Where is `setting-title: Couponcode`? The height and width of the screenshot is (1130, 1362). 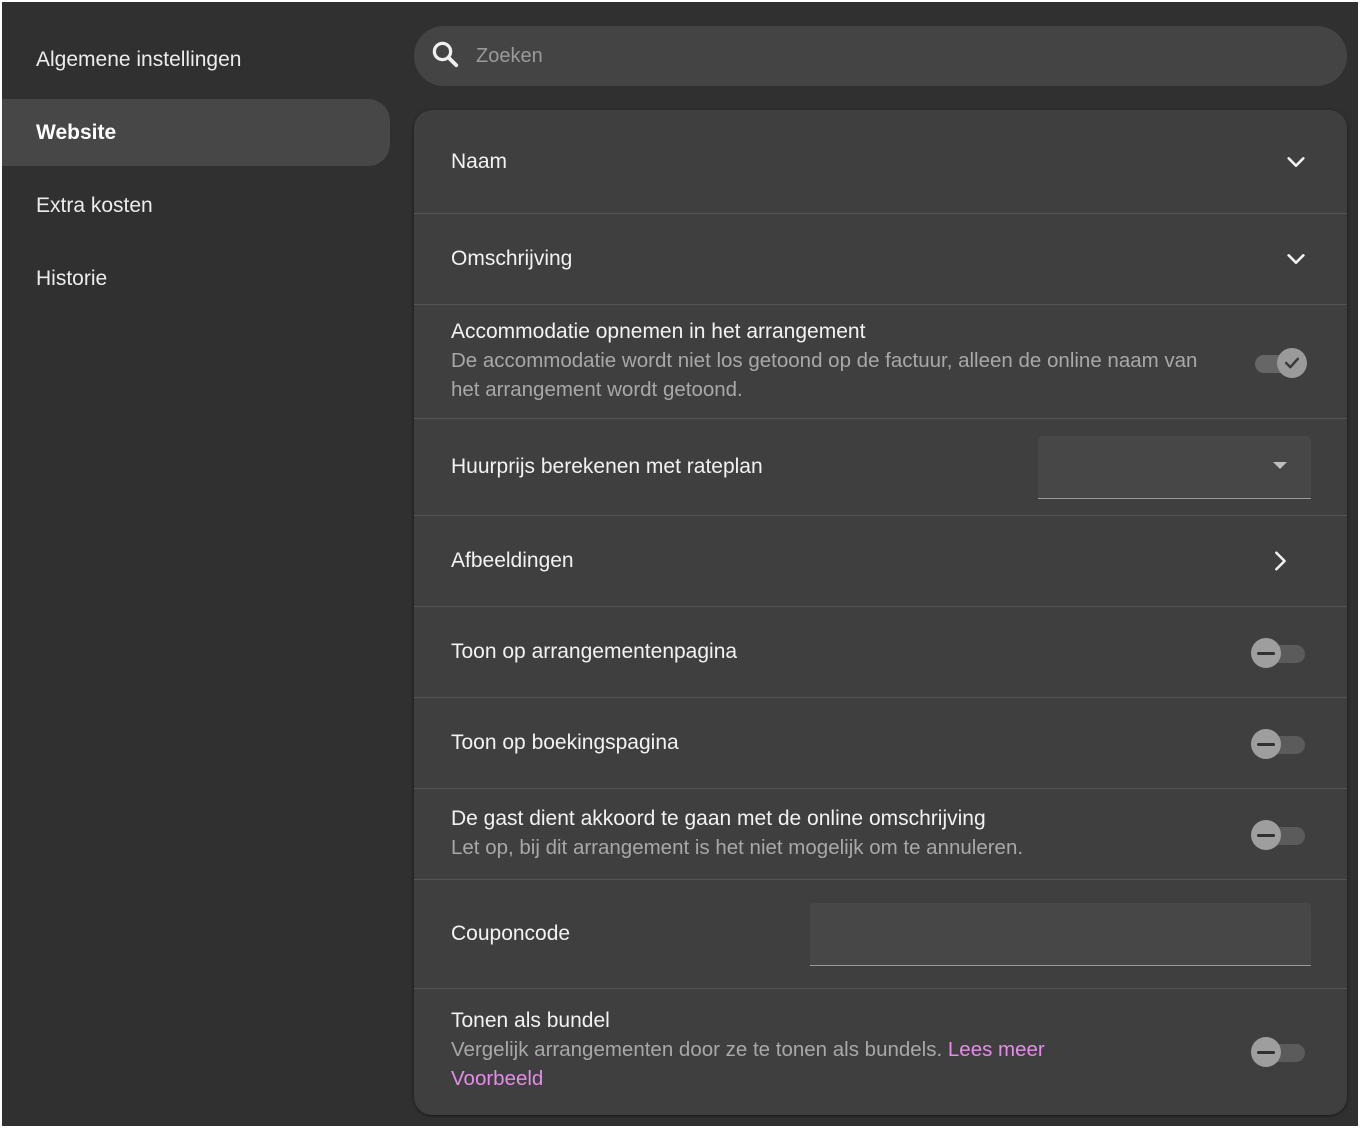
setting-title: Couponcode is located at coordinates (511, 933).